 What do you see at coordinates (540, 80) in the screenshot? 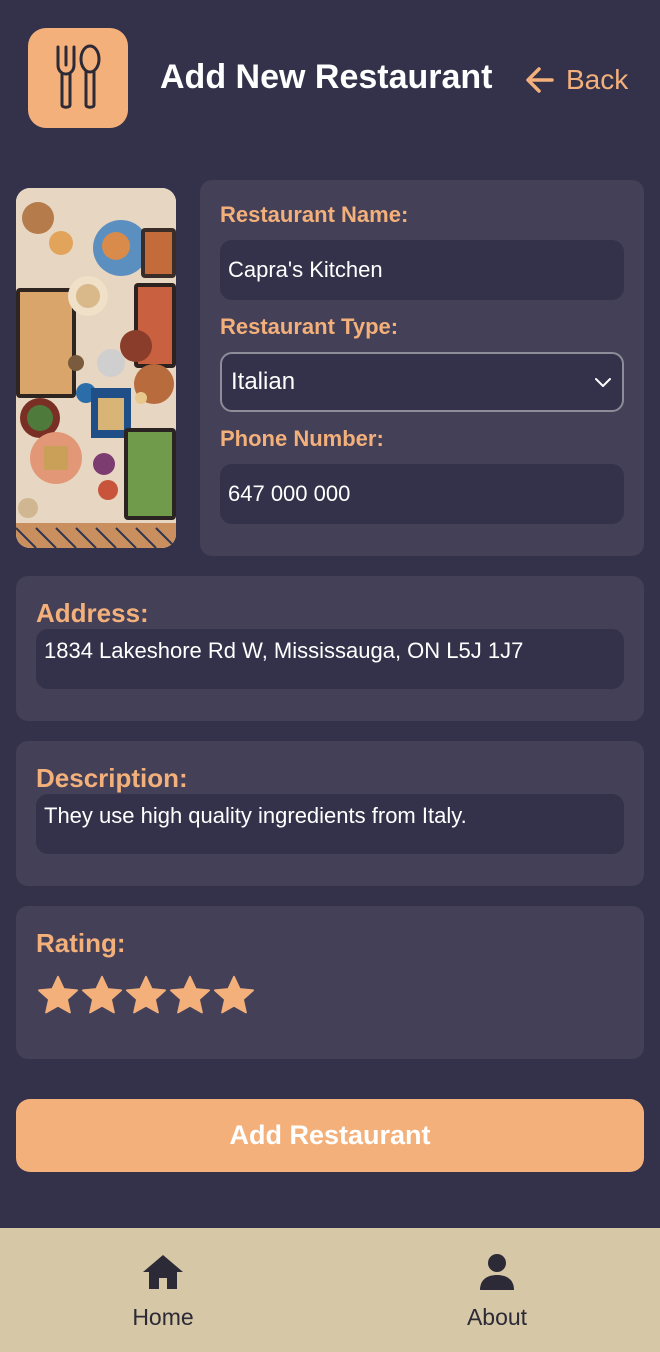
I see `arrow-left-icon` at bounding box center [540, 80].